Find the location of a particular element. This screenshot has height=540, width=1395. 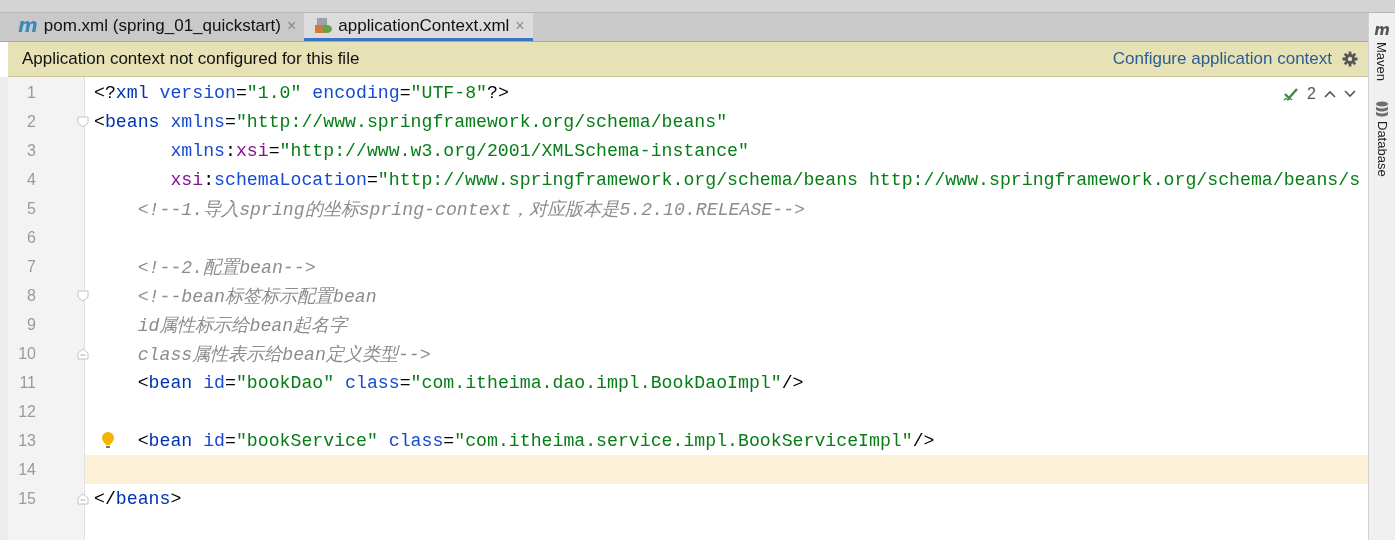

code-line: <bean id="bookDao" class="com.itheima.dao.impl.BookDaoImpl"/> is located at coordinates (470, 382).